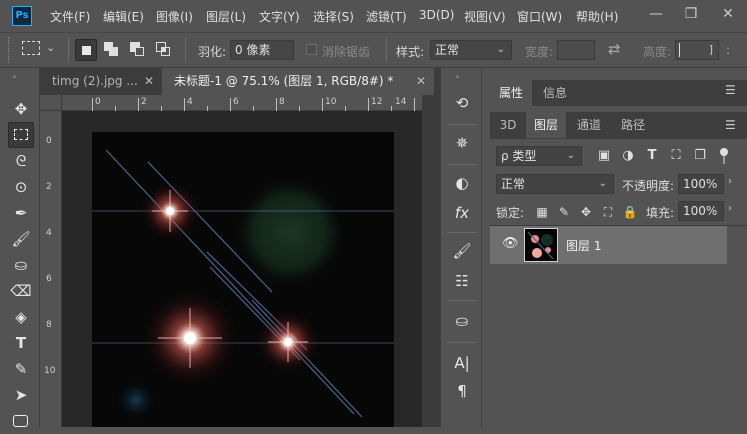 The height and width of the screenshot is (434, 747). Describe the element at coordinates (700, 156) in the screenshot. I see `filter-smart-object-icon: ❐` at that location.